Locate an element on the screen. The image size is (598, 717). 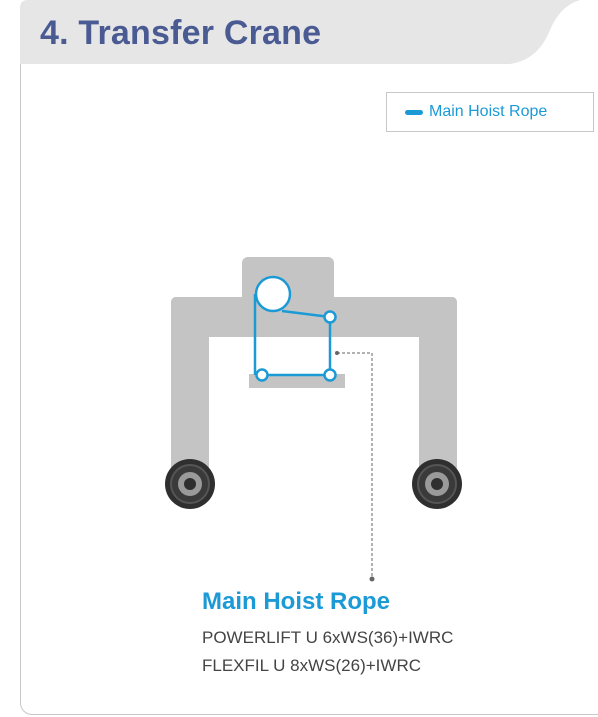
callout-title: Main Hoist Rope is located at coordinates (296, 601).